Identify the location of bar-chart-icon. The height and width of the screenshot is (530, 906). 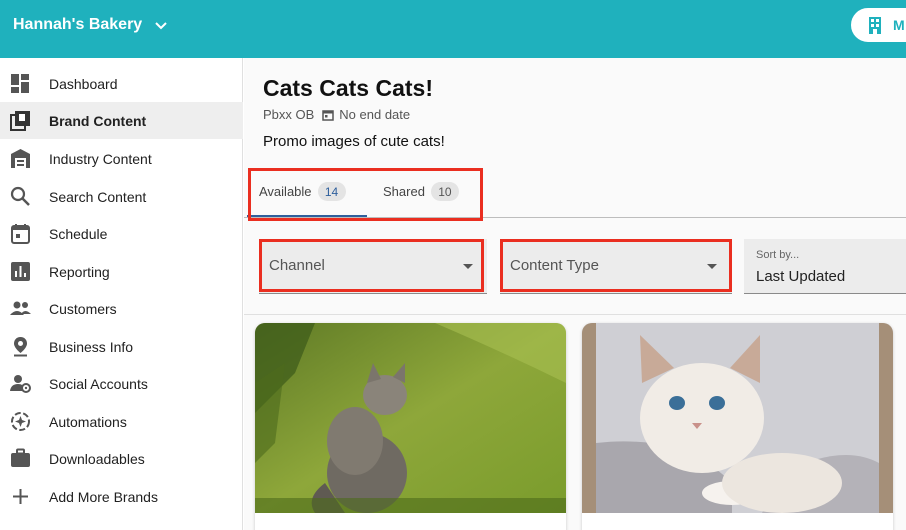
(20, 271).